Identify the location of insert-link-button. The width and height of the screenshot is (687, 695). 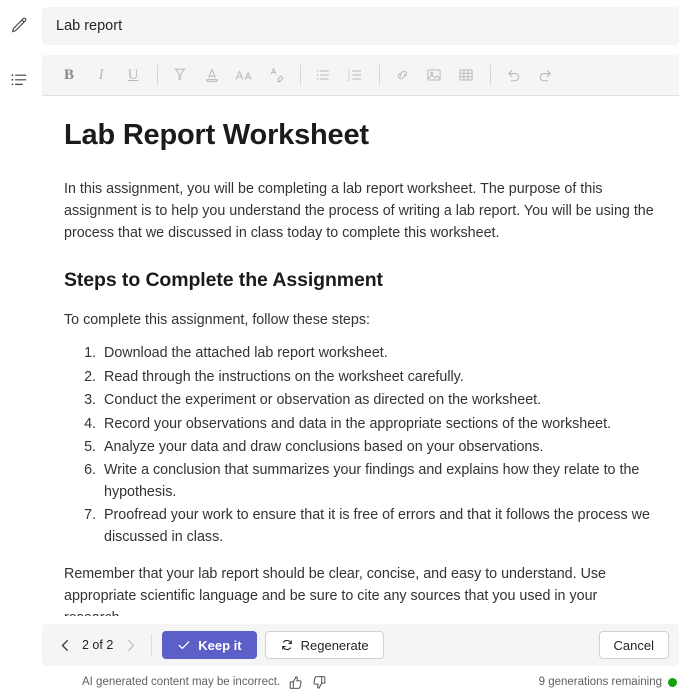
(402, 75).